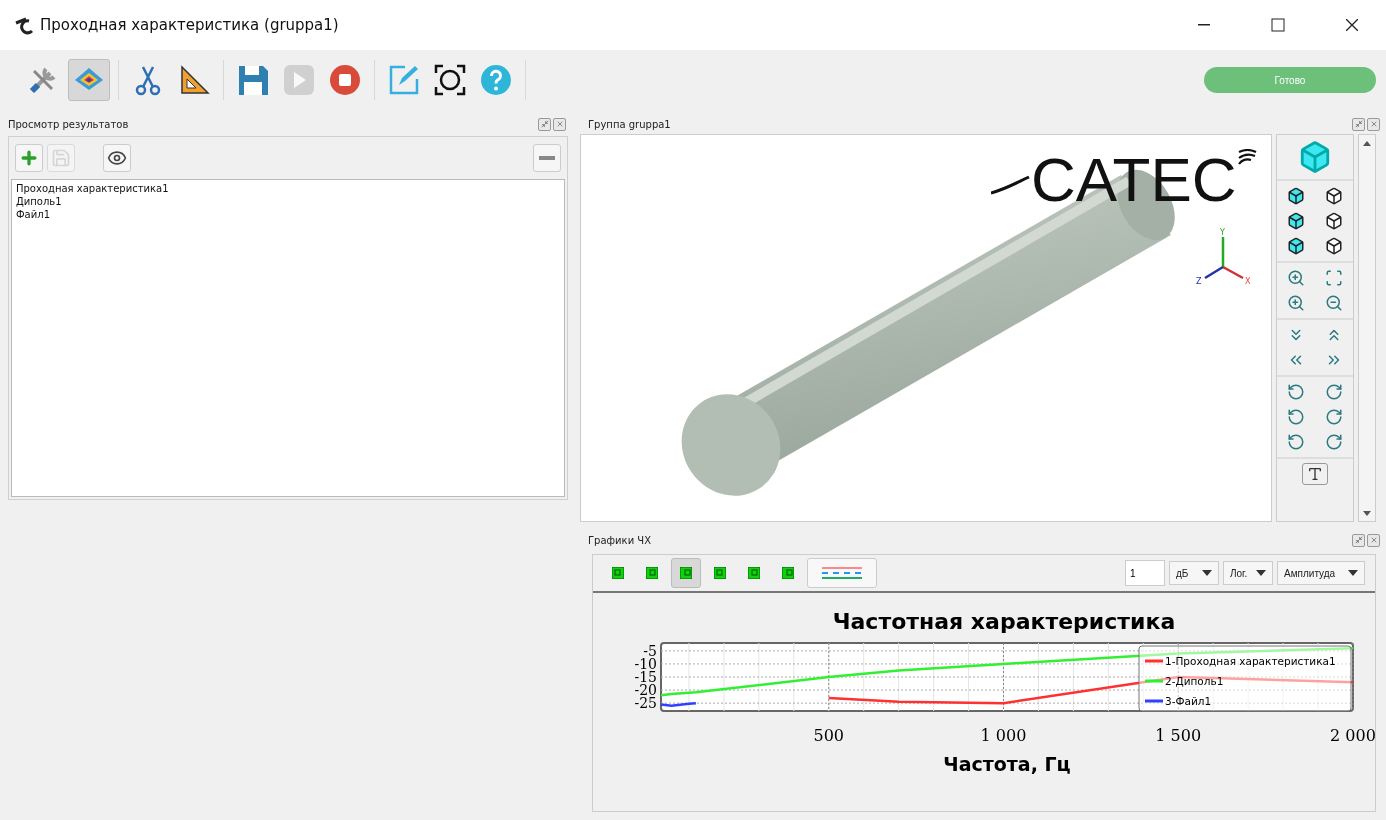 The image size is (1386, 820). Describe the element at coordinates (1007, 764) in the screenshot. I see `x-axis-label: Частота, Гц` at that location.